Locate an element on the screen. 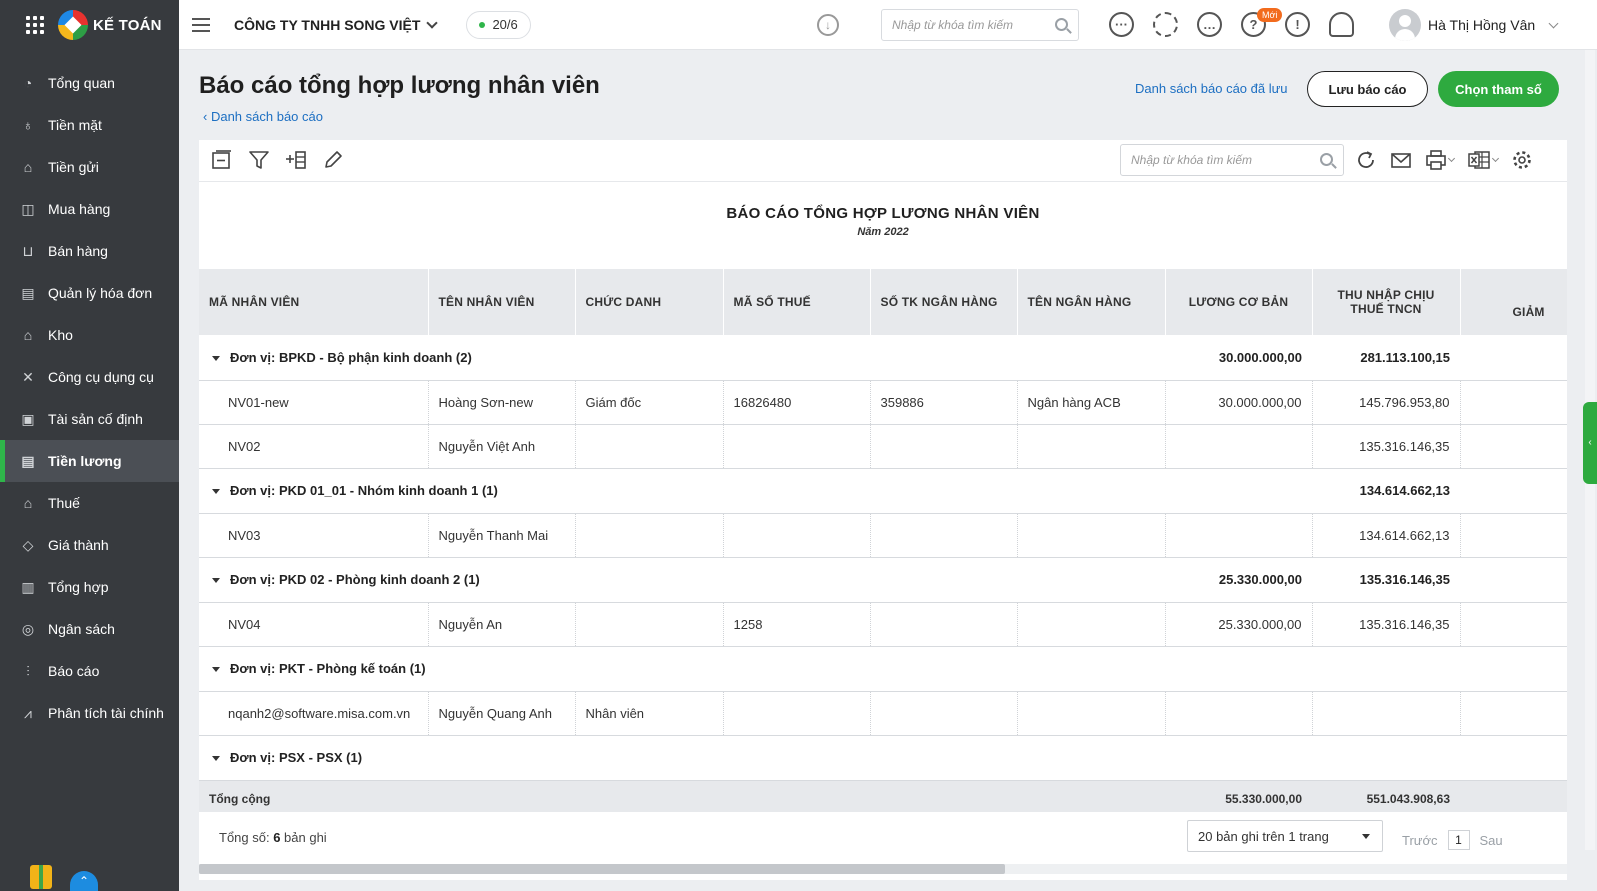 The width and height of the screenshot is (1597, 891). sidebar-item: ◎ Ngân sách is located at coordinates (89, 629).